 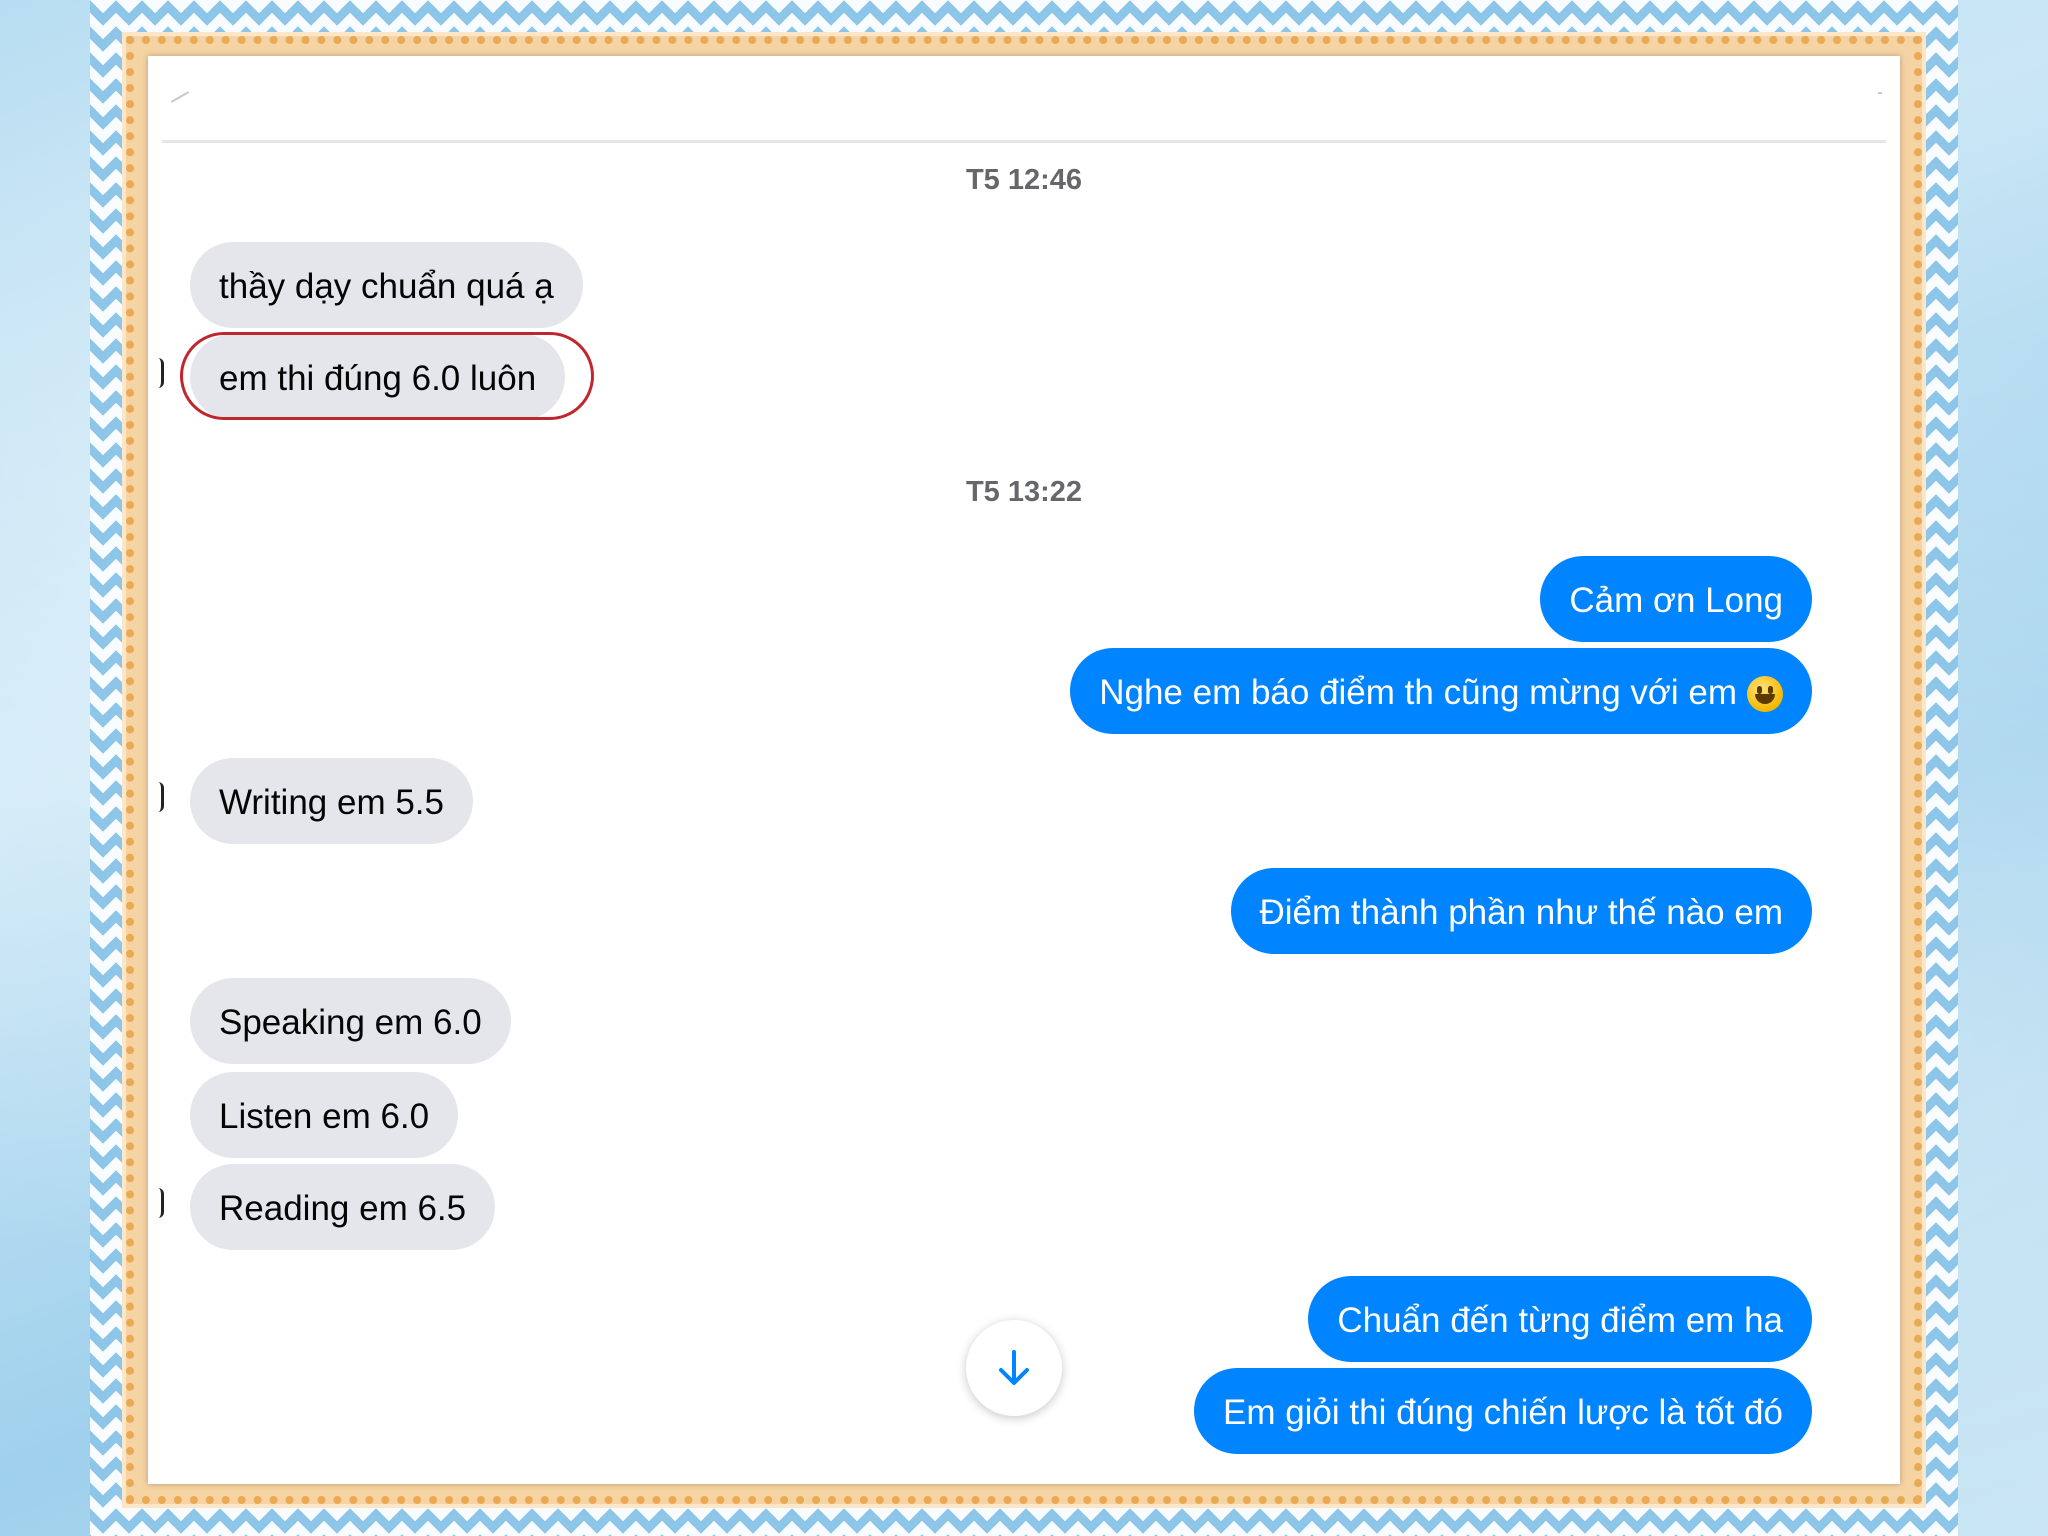 I want to click on message-text: Em giỏi thi đúng chiến lược là tốt đó, so click(x=1502, y=1412).